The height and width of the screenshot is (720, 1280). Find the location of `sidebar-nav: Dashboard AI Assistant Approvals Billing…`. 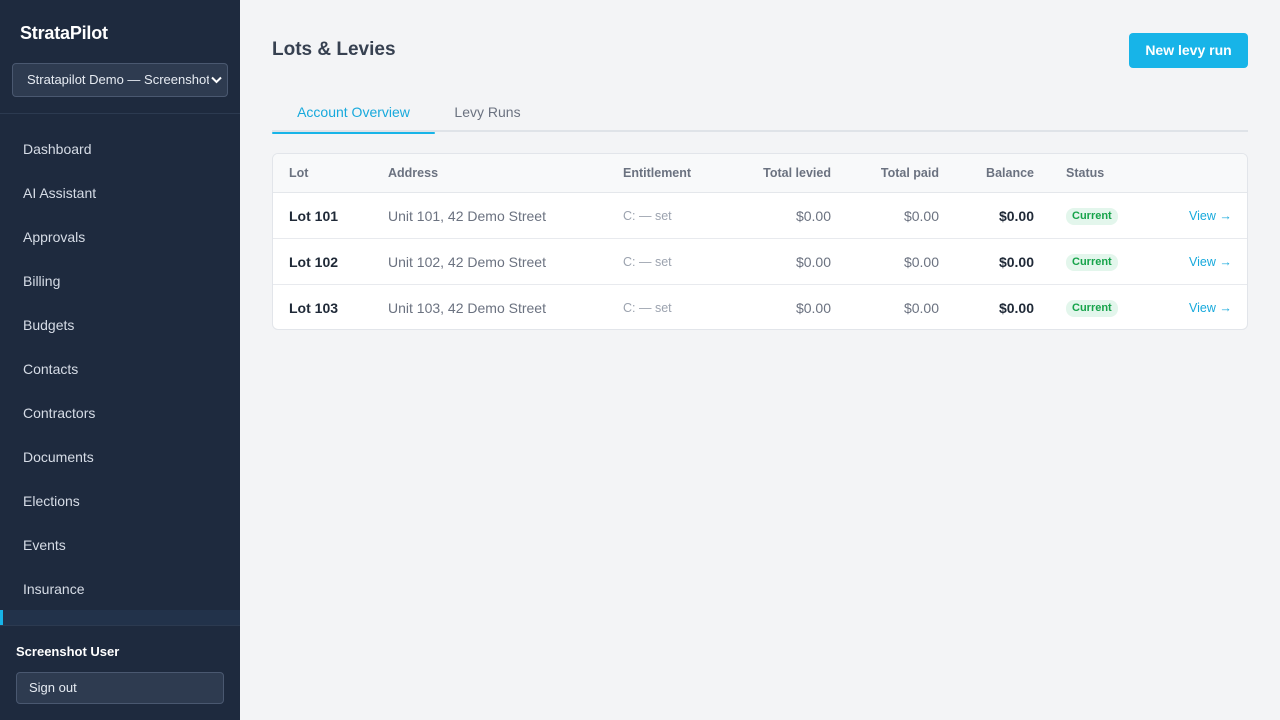

sidebar-nav: Dashboard AI Assistant Approvals Billing… is located at coordinates (120, 369).